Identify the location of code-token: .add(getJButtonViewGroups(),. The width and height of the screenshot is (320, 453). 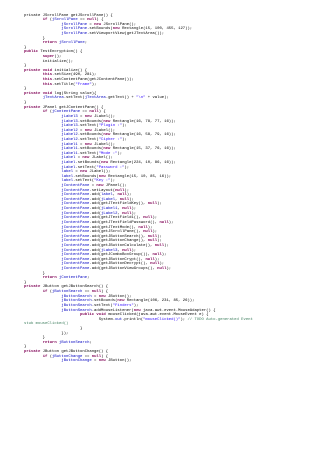
(123, 269).